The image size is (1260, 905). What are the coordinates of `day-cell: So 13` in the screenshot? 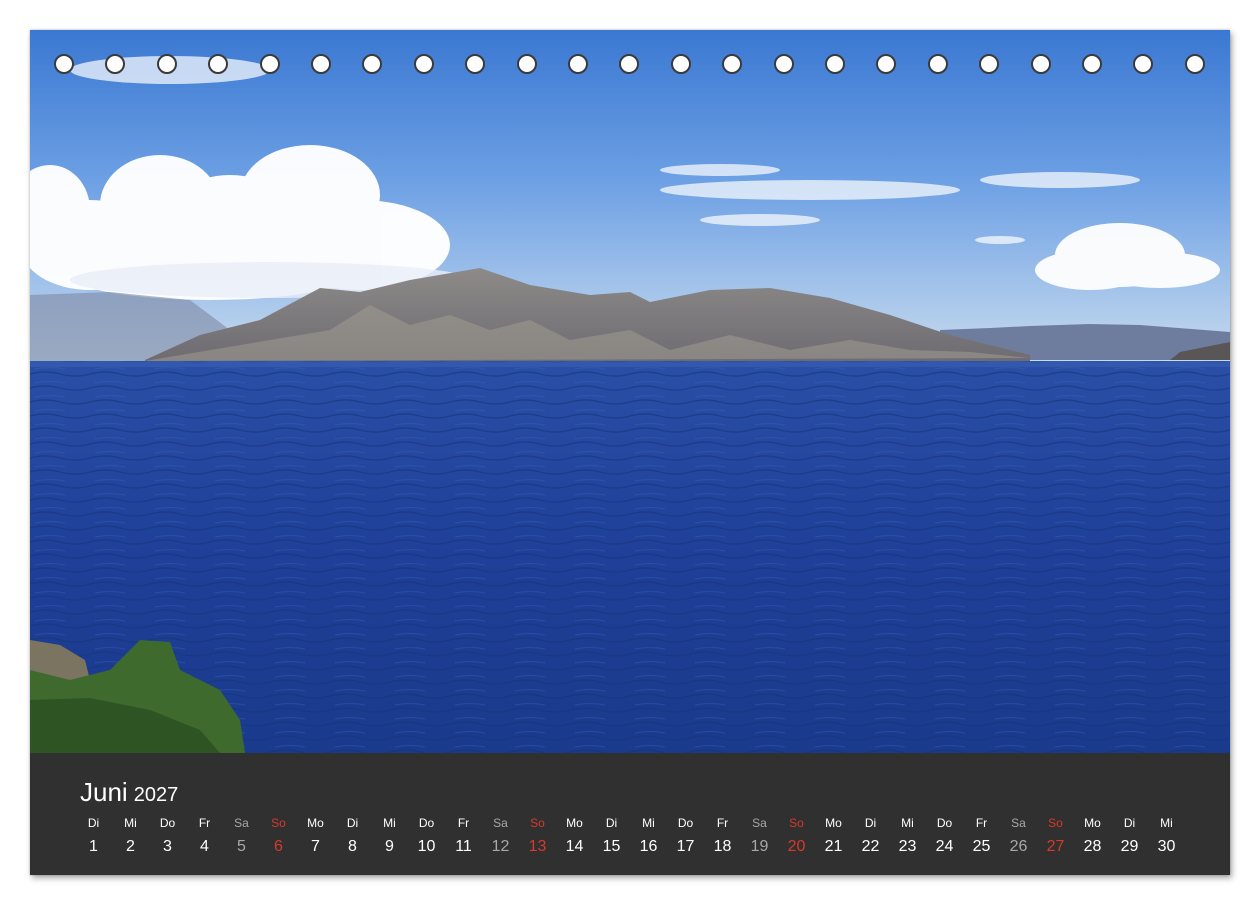 It's located at (537, 836).